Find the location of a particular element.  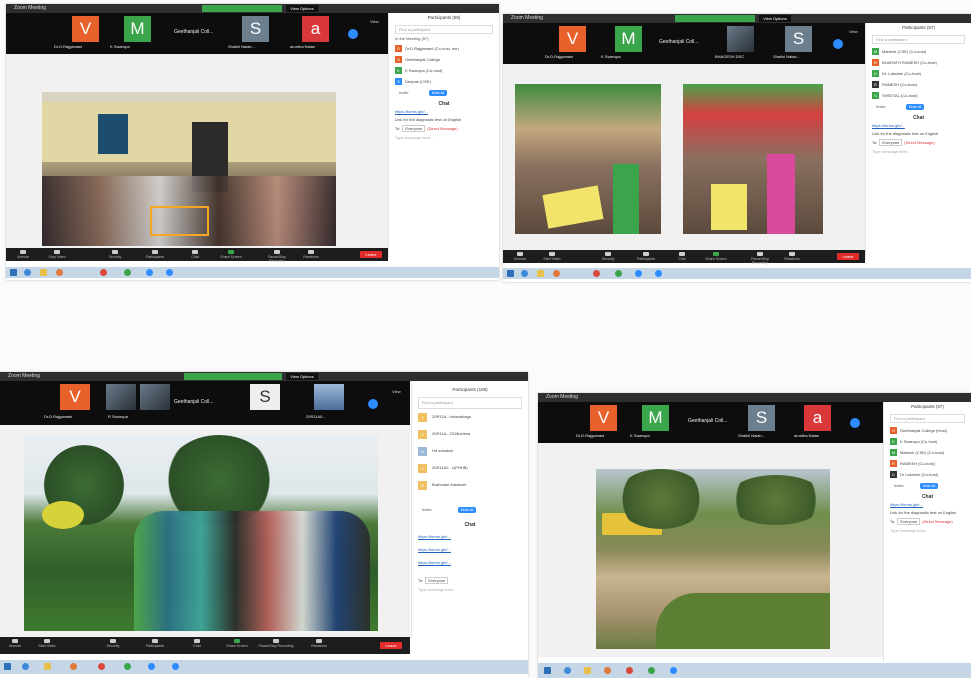

participant-row: G Geethanjali College is located at coordinates (444, 59).